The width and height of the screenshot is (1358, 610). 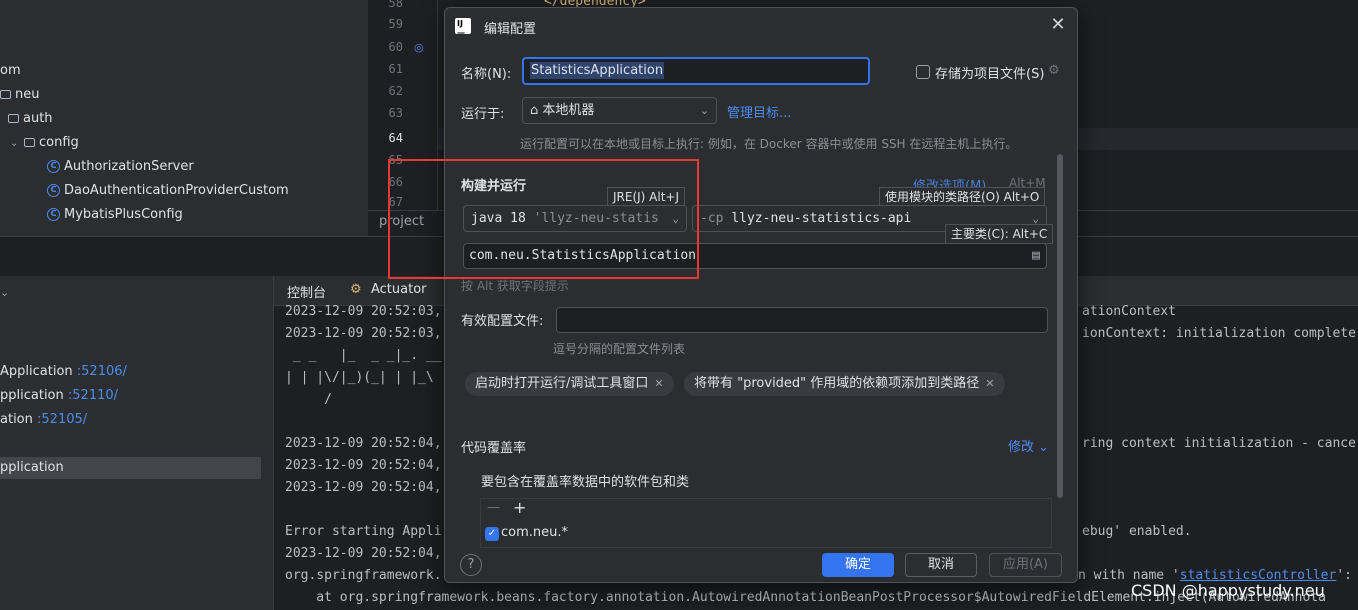 What do you see at coordinates (821, 218) in the screenshot?
I see `classpath-module: llyz-neu-statistics-api` at bounding box center [821, 218].